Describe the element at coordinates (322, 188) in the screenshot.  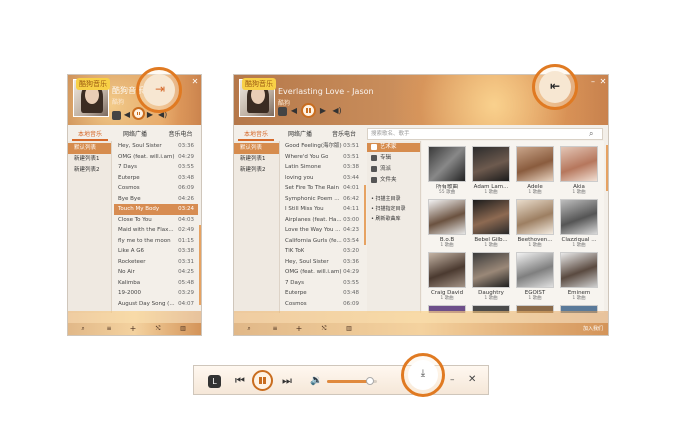
I see `list-item: Set Fire To The Rain 04:01` at that location.